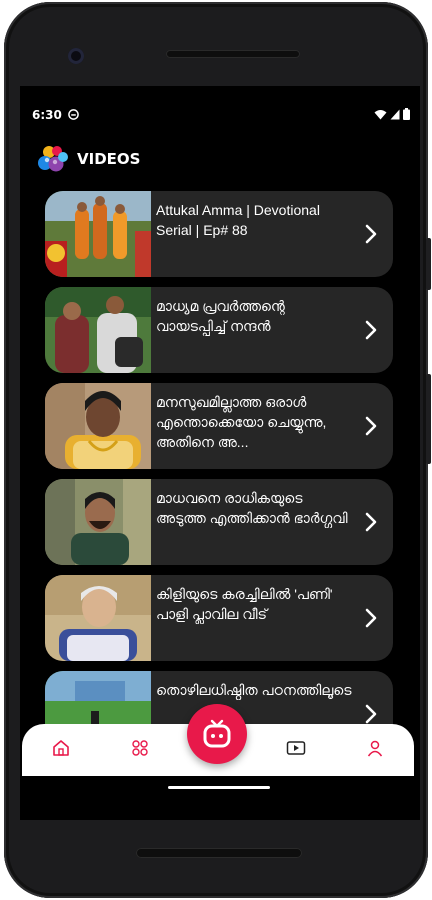 The height and width of the screenshot is (900, 432). I want to click on front-camera, so click(76, 56).